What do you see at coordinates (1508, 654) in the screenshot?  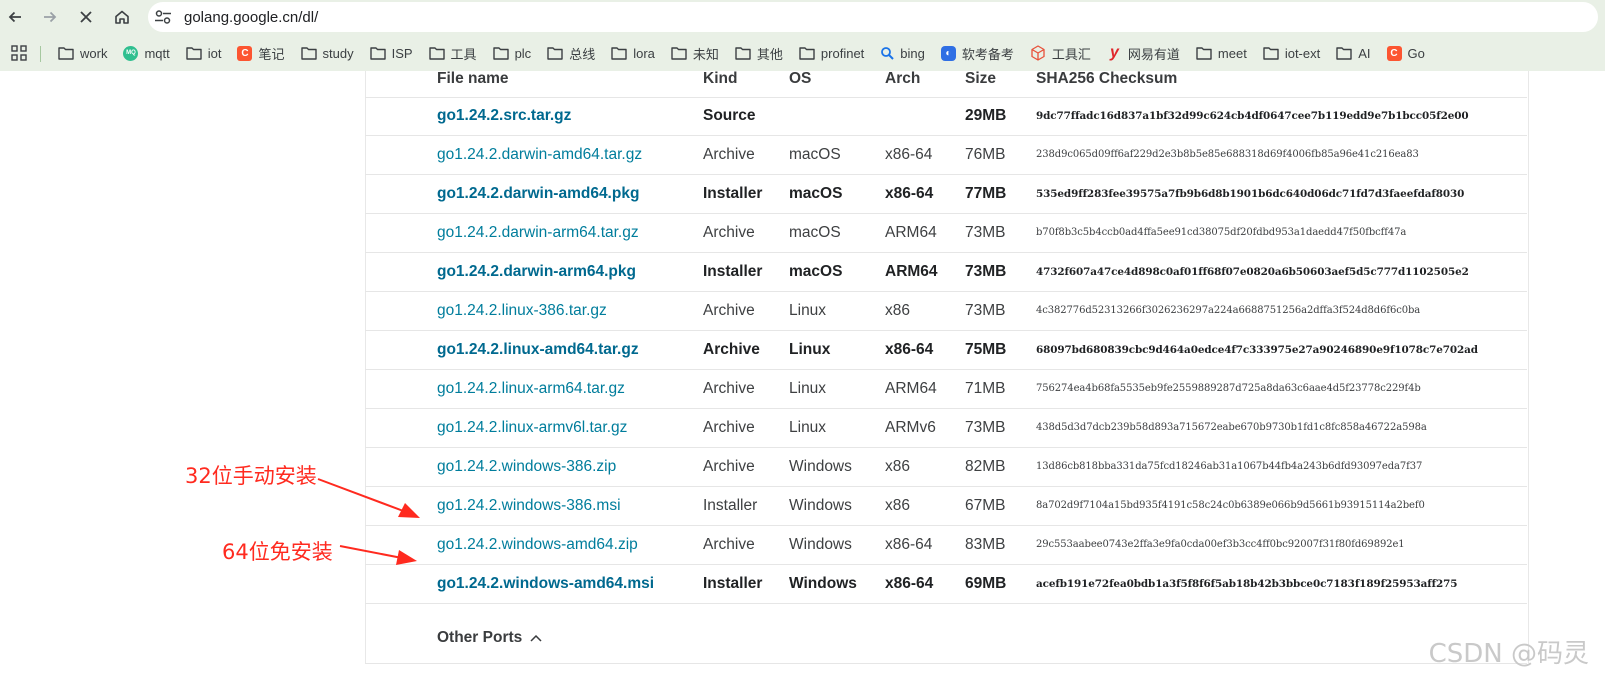 I see `csdn-watermark: CSDN @码灵` at bounding box center [1508, 654].